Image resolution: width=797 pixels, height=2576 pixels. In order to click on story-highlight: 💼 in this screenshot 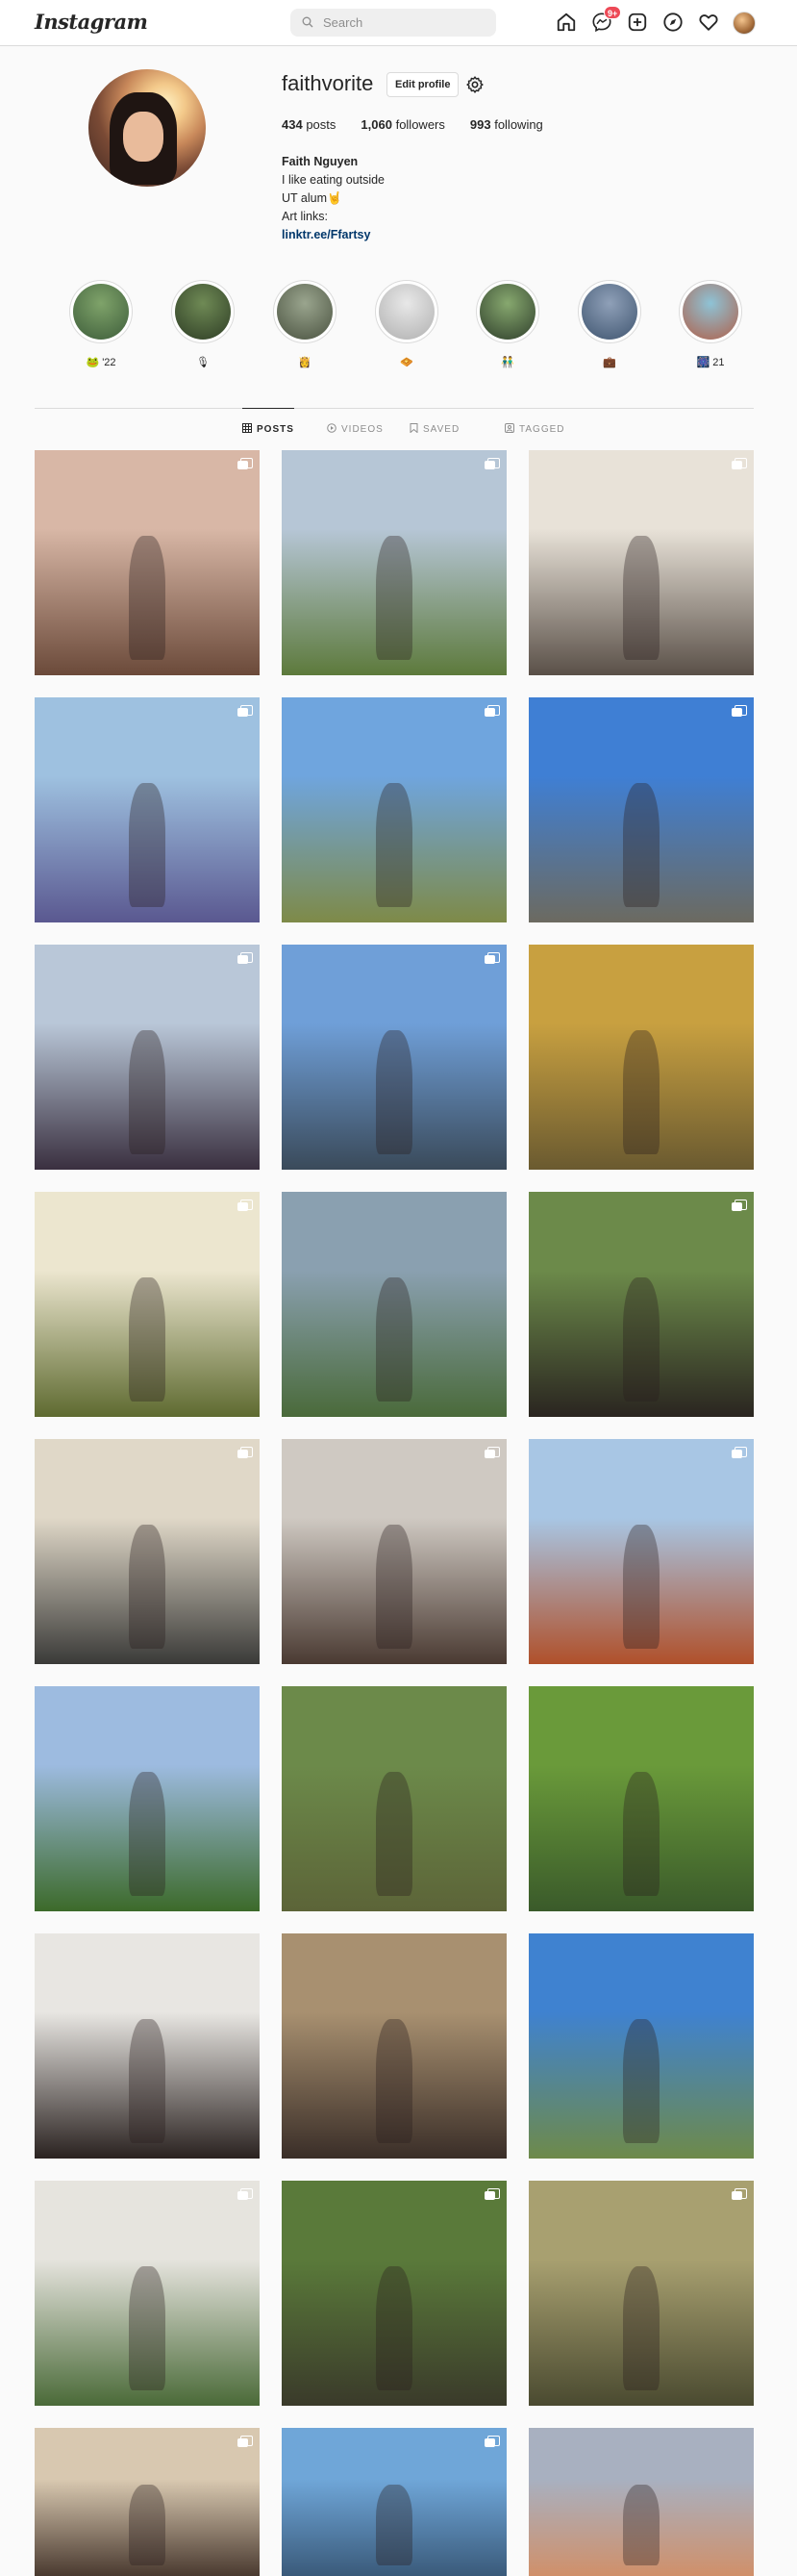, I will do `click(609, 324)`.